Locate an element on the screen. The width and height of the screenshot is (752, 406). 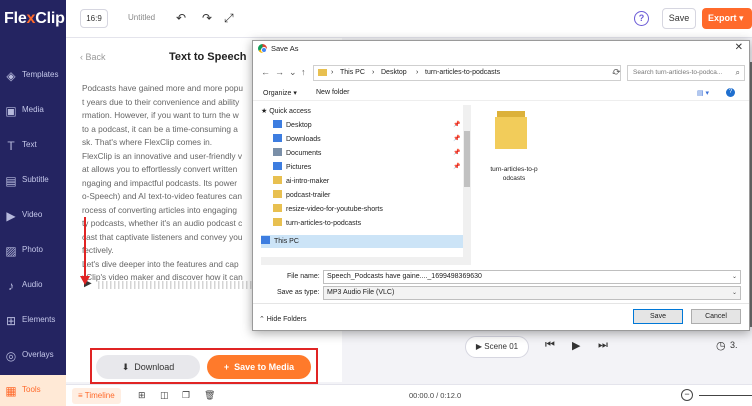
scrollbar-thumb is located at coordinates (467, 159).